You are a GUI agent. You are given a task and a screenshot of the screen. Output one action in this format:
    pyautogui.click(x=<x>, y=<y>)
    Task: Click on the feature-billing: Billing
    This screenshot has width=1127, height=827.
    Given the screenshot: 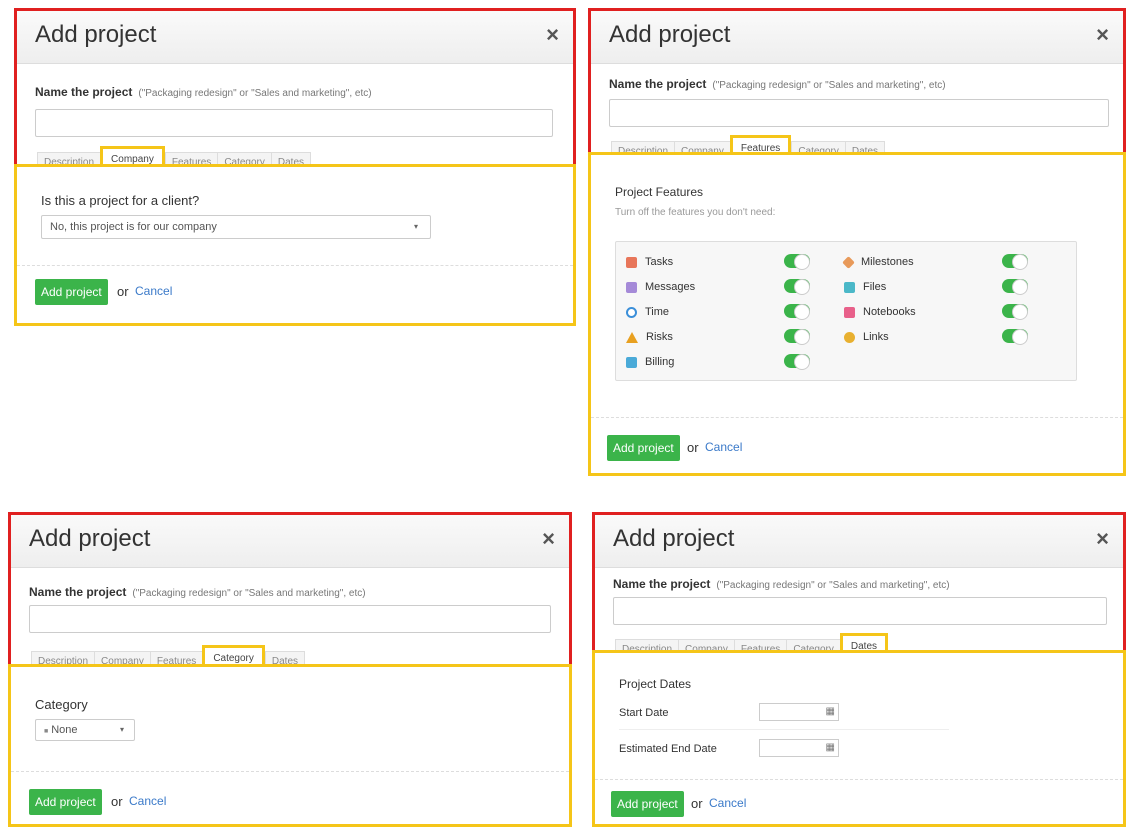 What is the action you would take?
    pyautogui.click(x=650, y=362)
    